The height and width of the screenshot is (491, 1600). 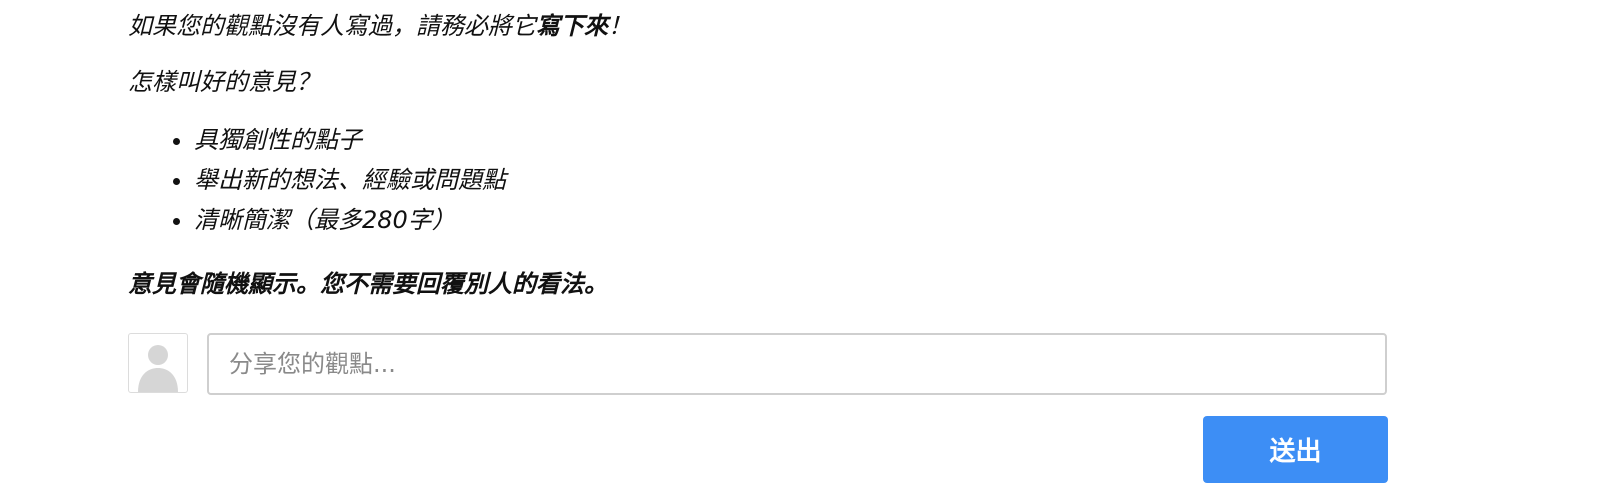 I want to click on avatar, so click(x=158, y=363).